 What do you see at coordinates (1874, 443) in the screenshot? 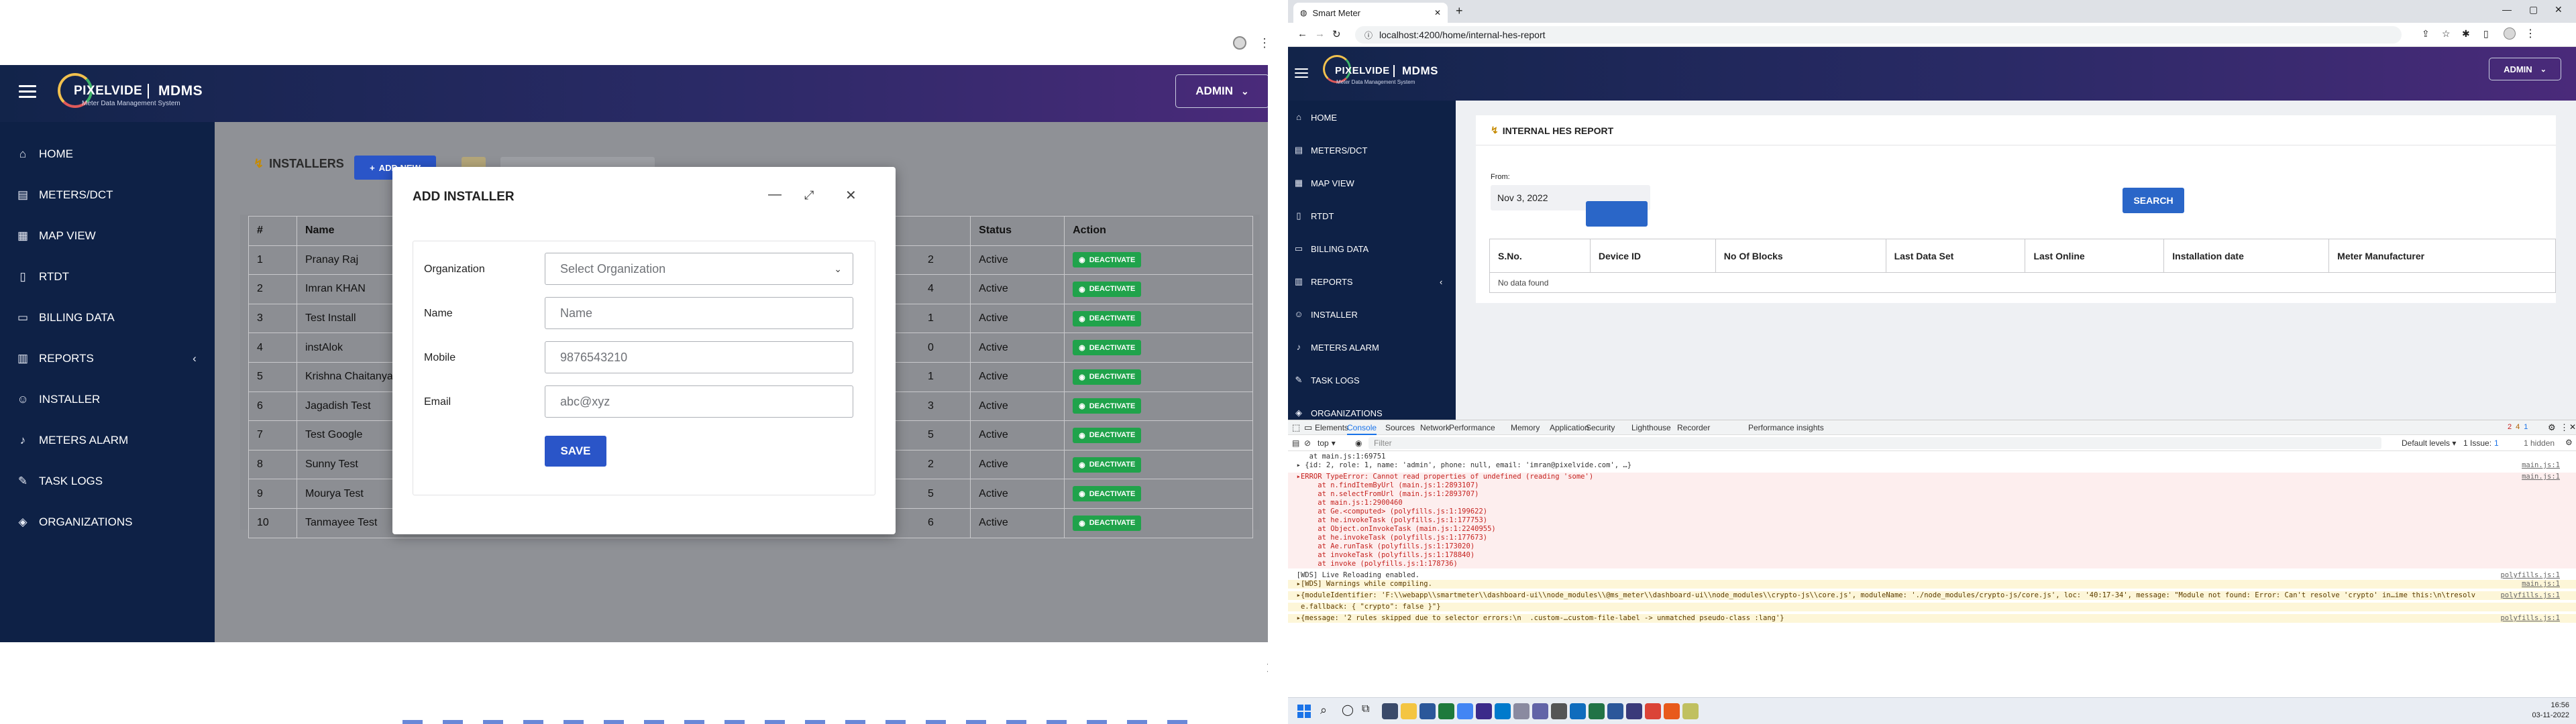
I see `console-filter-input: Filter` at bounding box center [1874, 443].